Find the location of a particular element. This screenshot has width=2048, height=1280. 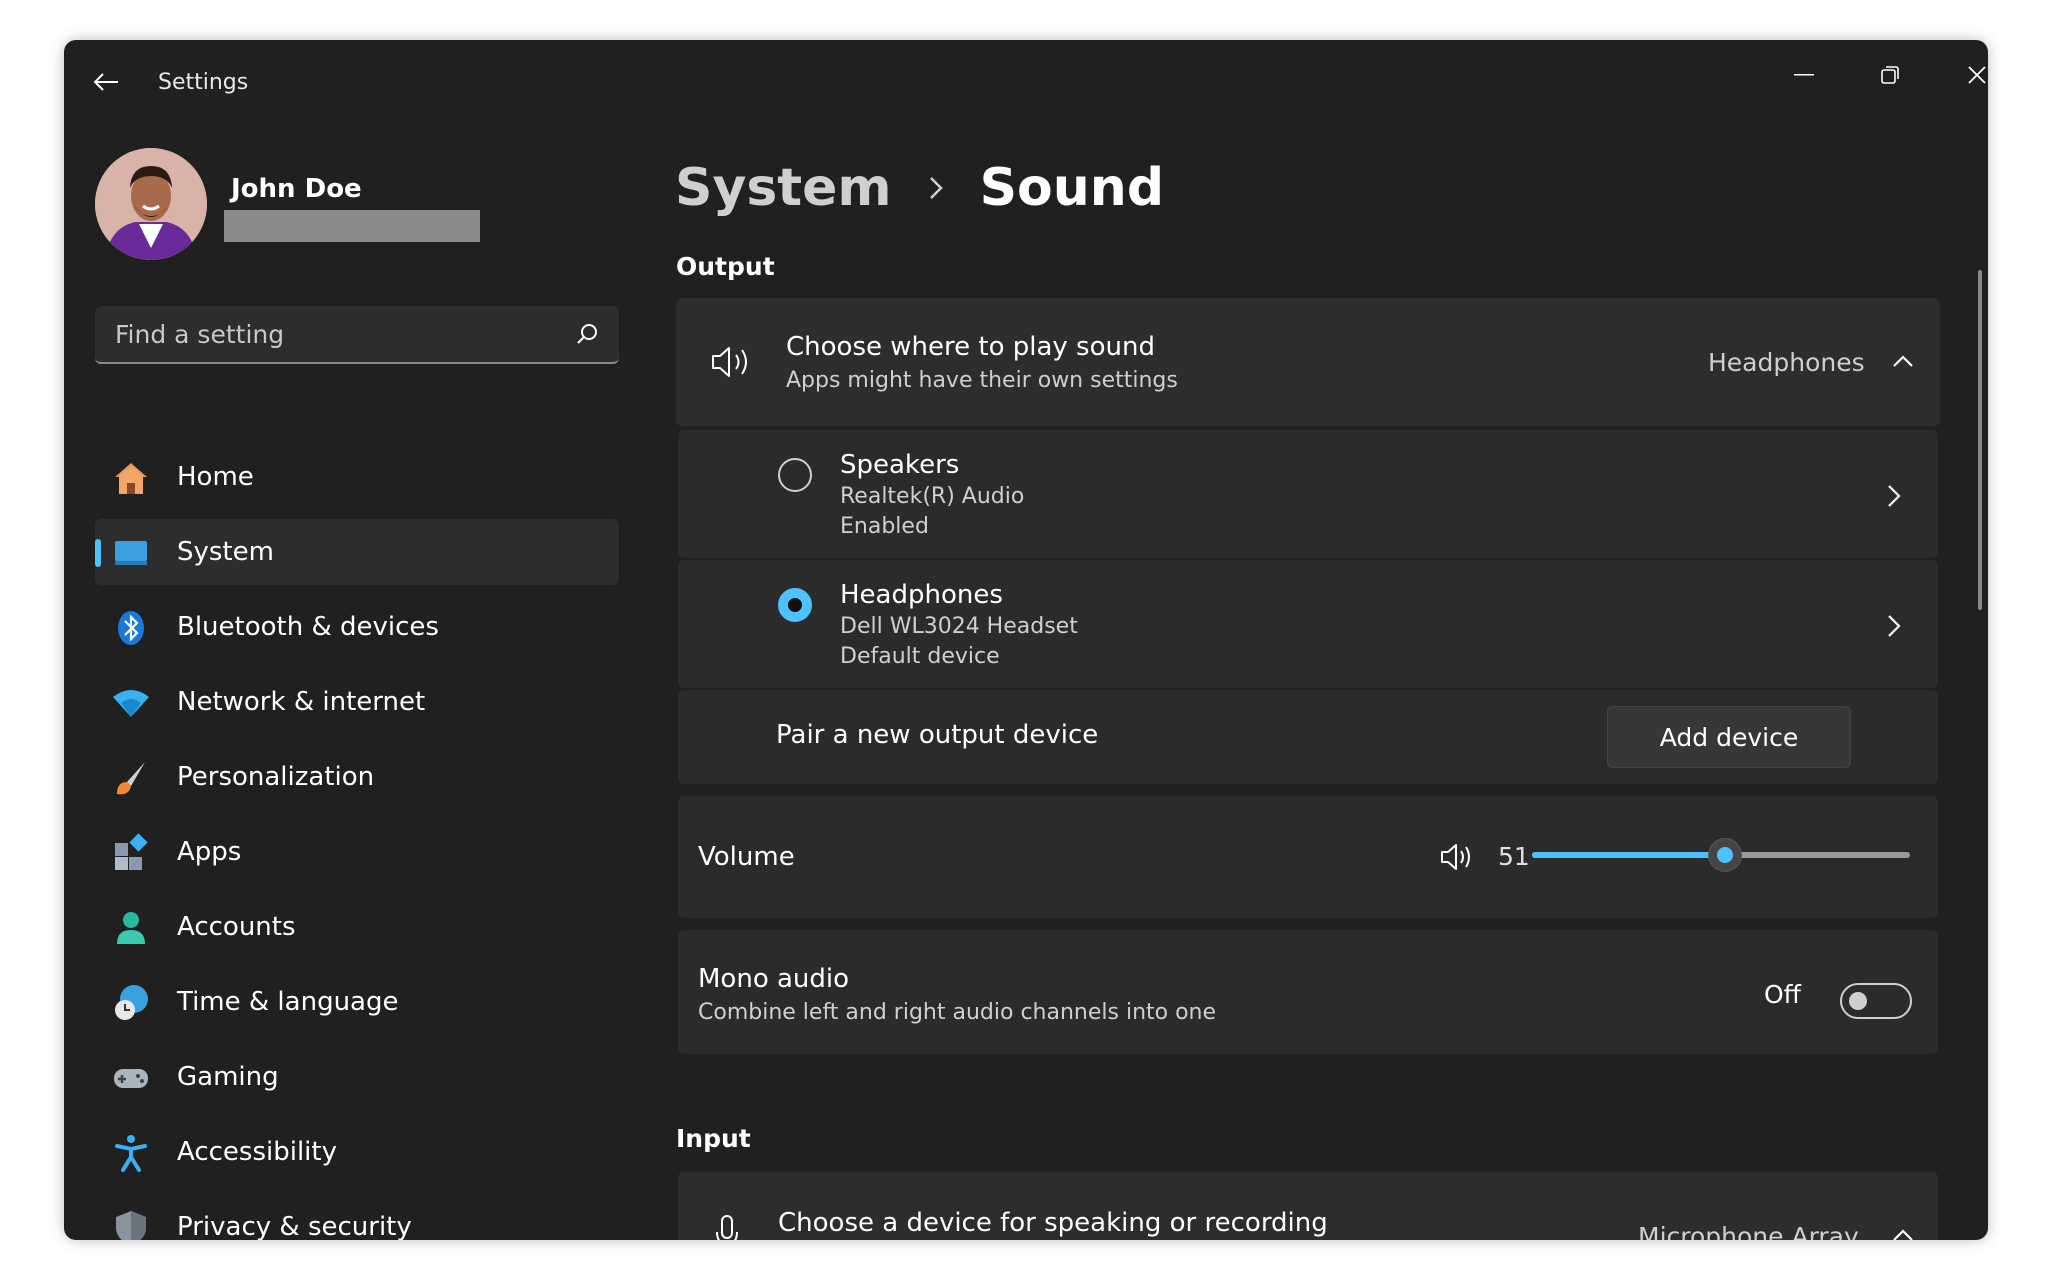

device-status: Enabled is located at coordinates (884, 526).